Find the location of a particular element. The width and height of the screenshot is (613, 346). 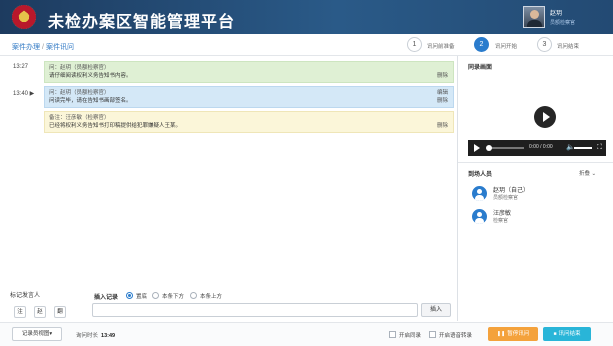

radio-above-label: 本条上方 is located at coordinates (211, 296).